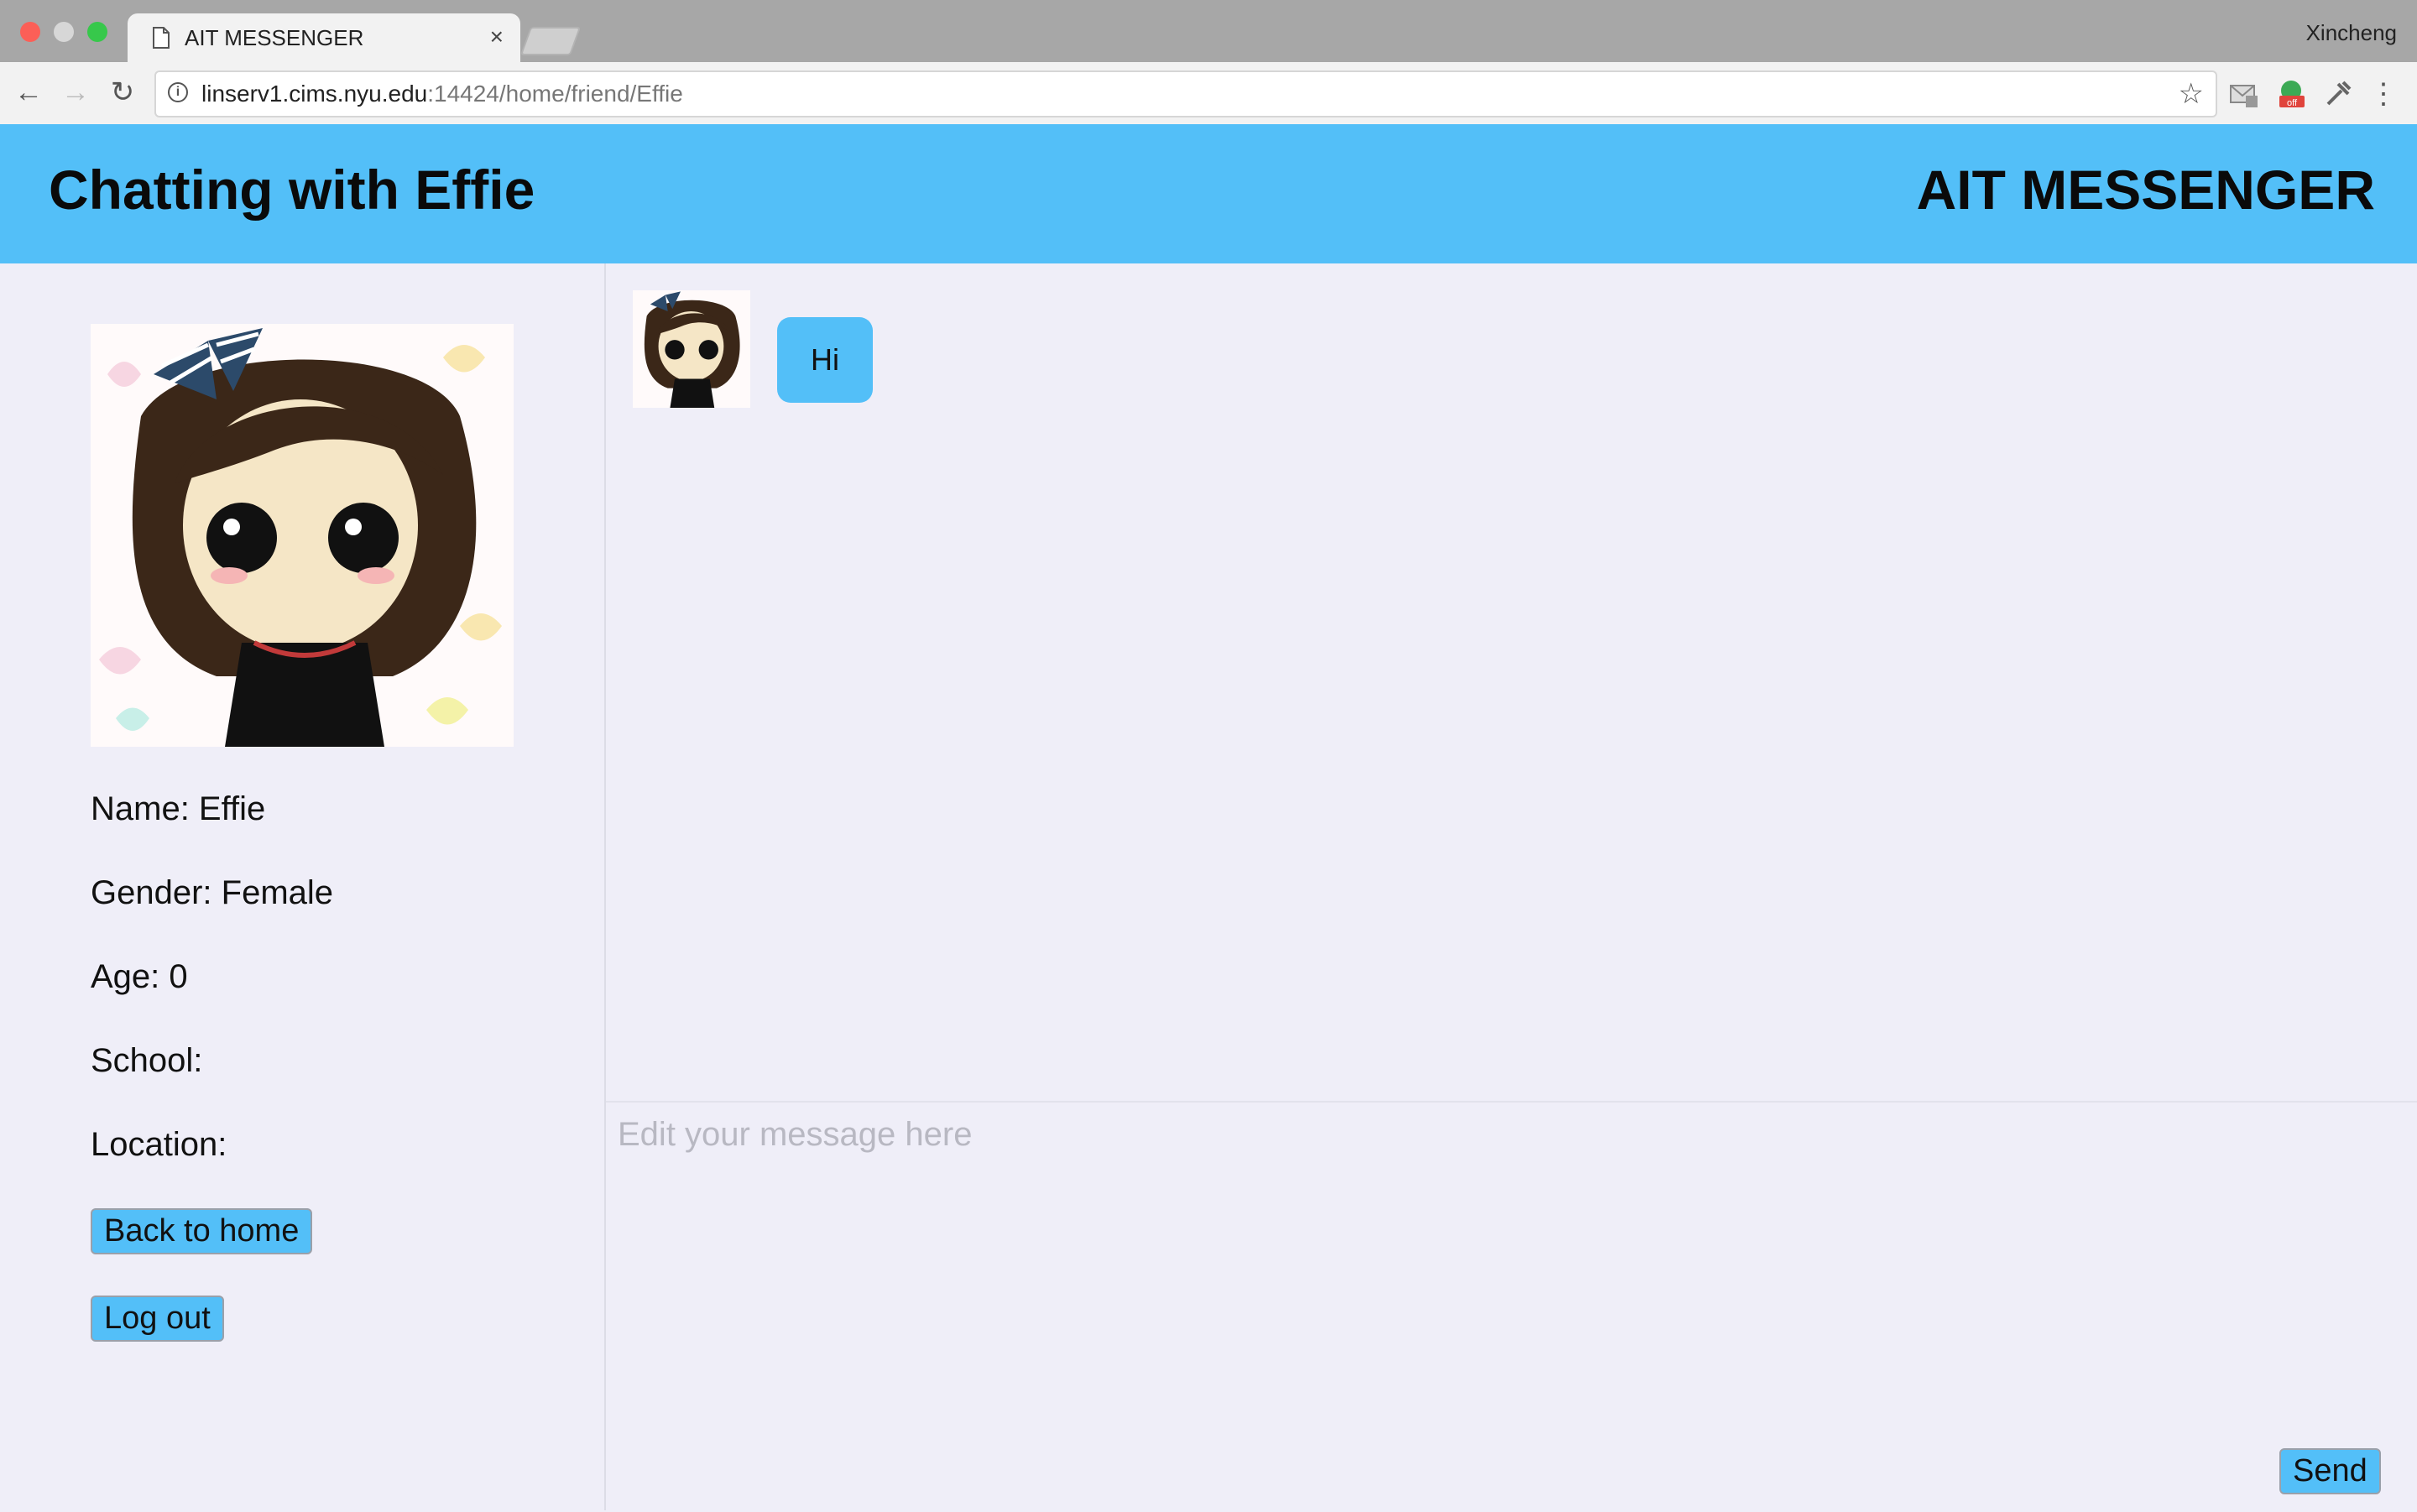 The height and width of the screenshot is (1512, 2417). I want to click on url-host: linserv1.cims.nyu.edu, so click(314, 94).